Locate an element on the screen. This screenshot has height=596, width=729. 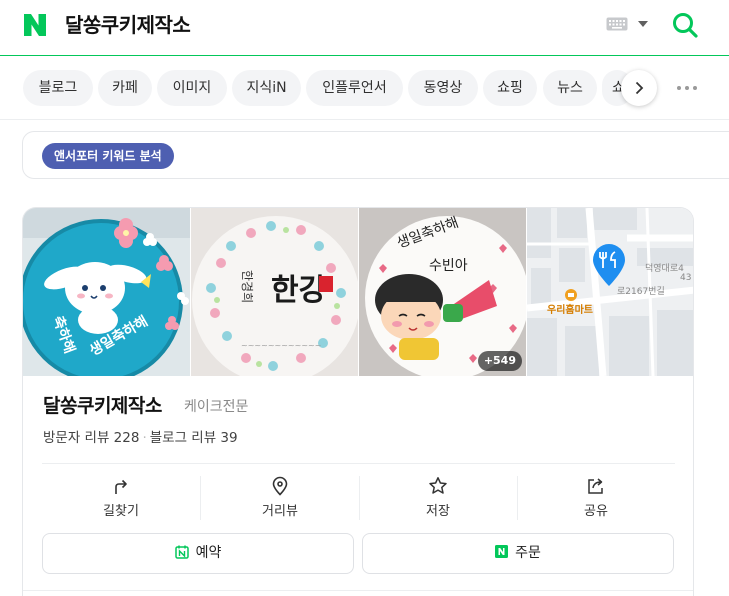
place-map: 덕영대로4 43 로2167번길 우리홈마트 is located at coordinates (610, 292).